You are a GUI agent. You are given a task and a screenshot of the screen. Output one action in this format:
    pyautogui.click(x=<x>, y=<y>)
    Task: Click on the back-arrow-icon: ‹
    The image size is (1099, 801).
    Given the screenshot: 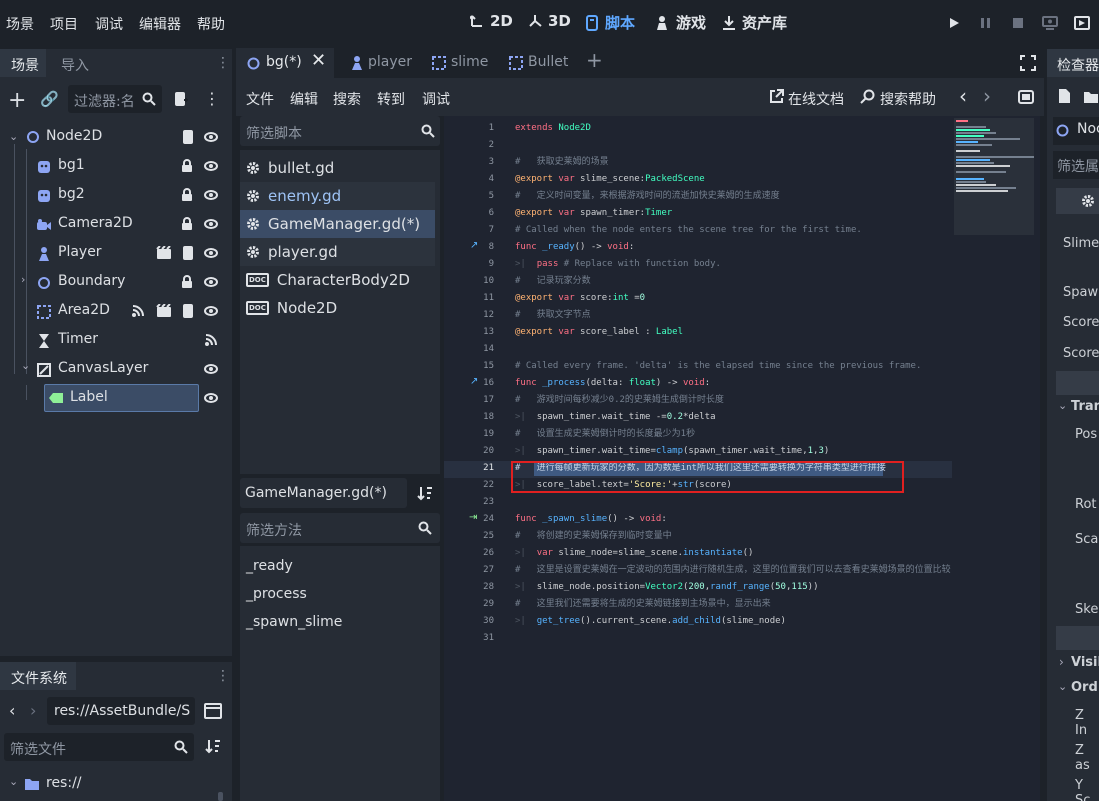 What is the action you would take?
    pyautogui.click(x=12, y=710)
    